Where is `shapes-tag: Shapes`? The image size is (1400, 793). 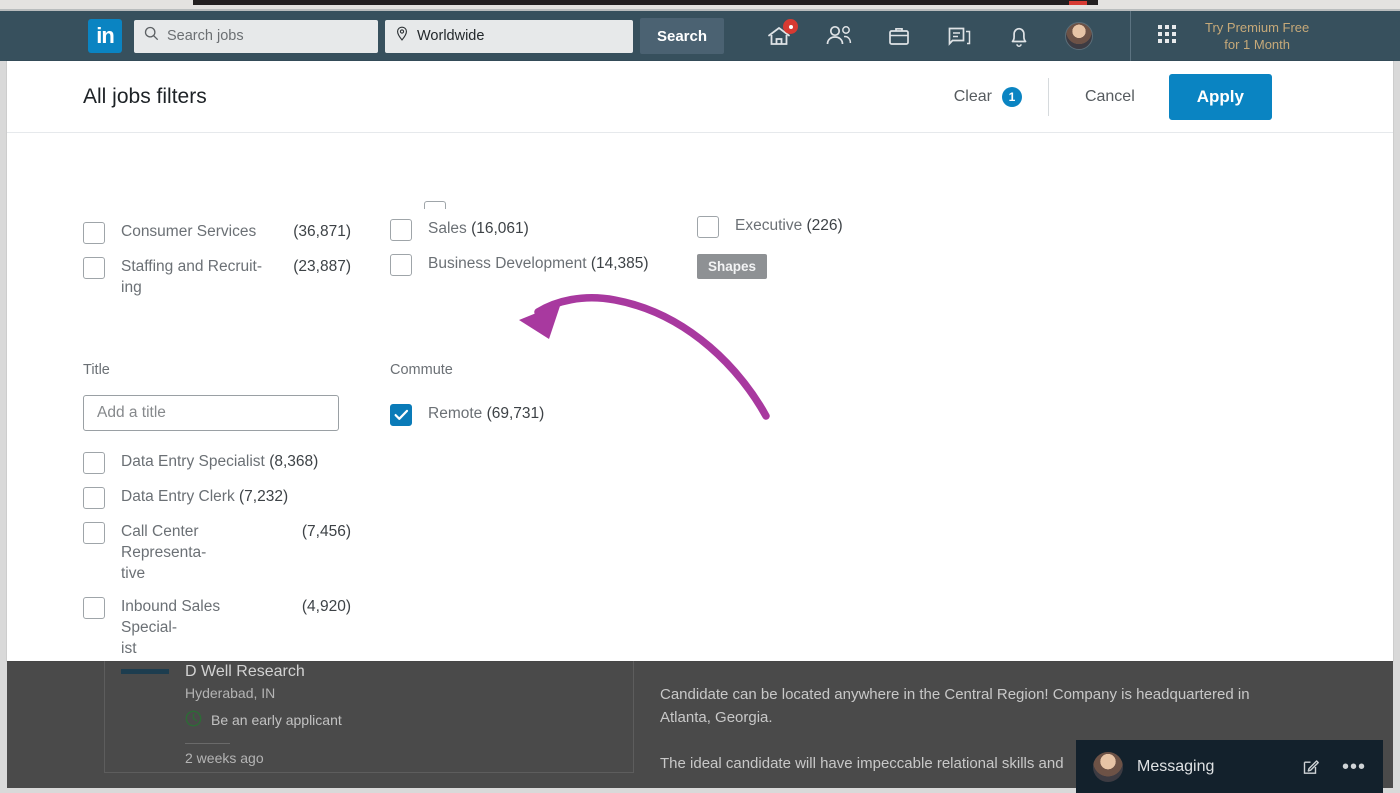
shapes-tag: Shapes is located at coordinates (732, 266).